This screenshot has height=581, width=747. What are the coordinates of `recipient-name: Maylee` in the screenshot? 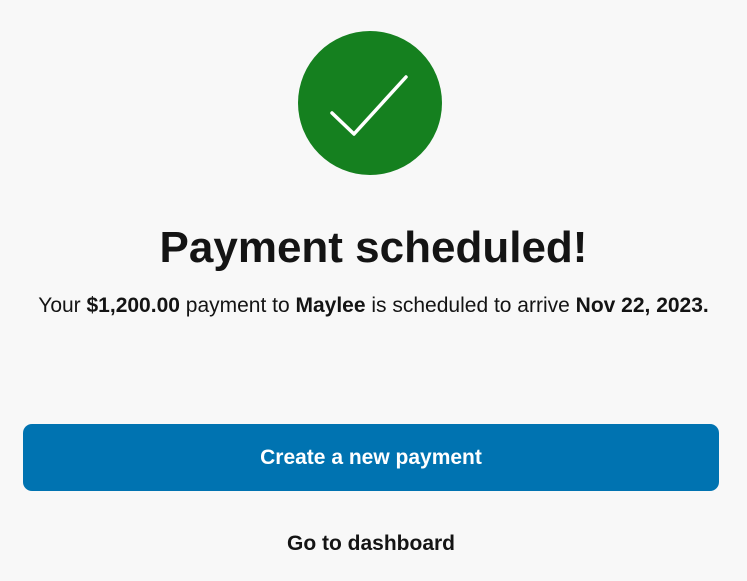 It's located at (330, 305).